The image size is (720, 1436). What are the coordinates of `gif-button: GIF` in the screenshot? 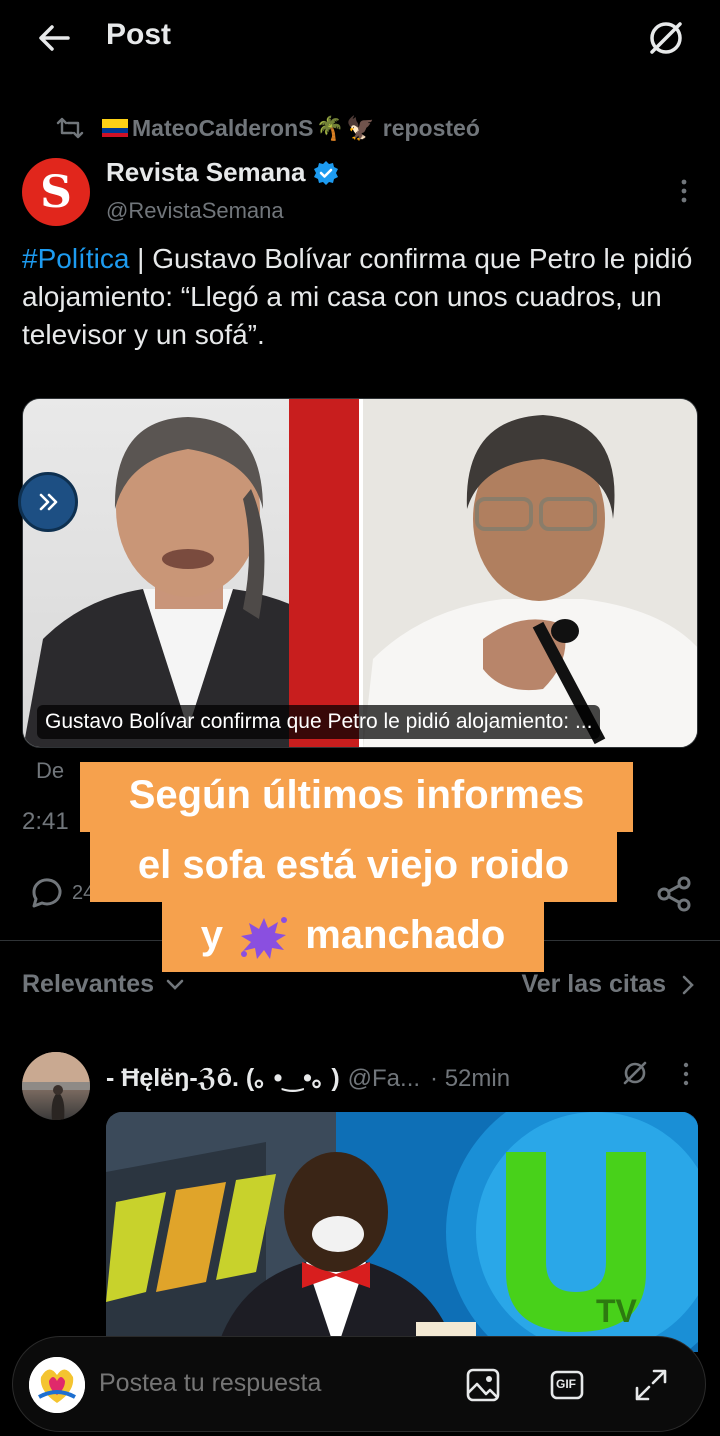 It's located at (567, 1385).